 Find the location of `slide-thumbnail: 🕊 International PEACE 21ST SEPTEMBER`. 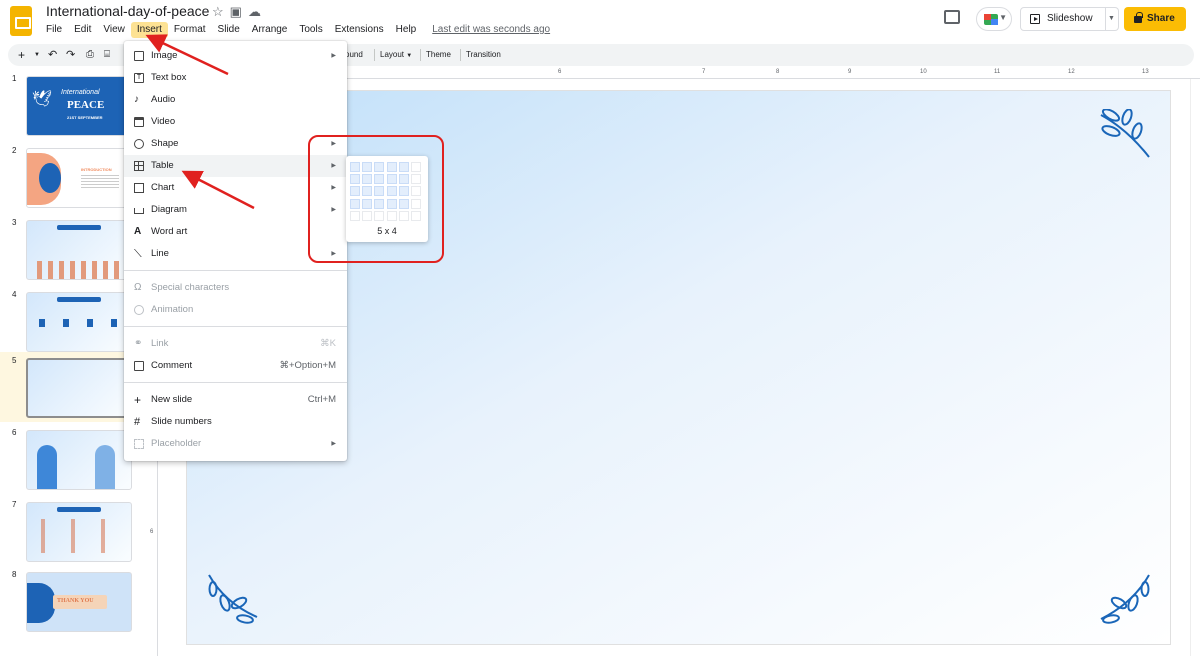

slide-thumbnail: 🕊 International PEACE 21ST SEPTEMBER is located at coordinates (79, 106).